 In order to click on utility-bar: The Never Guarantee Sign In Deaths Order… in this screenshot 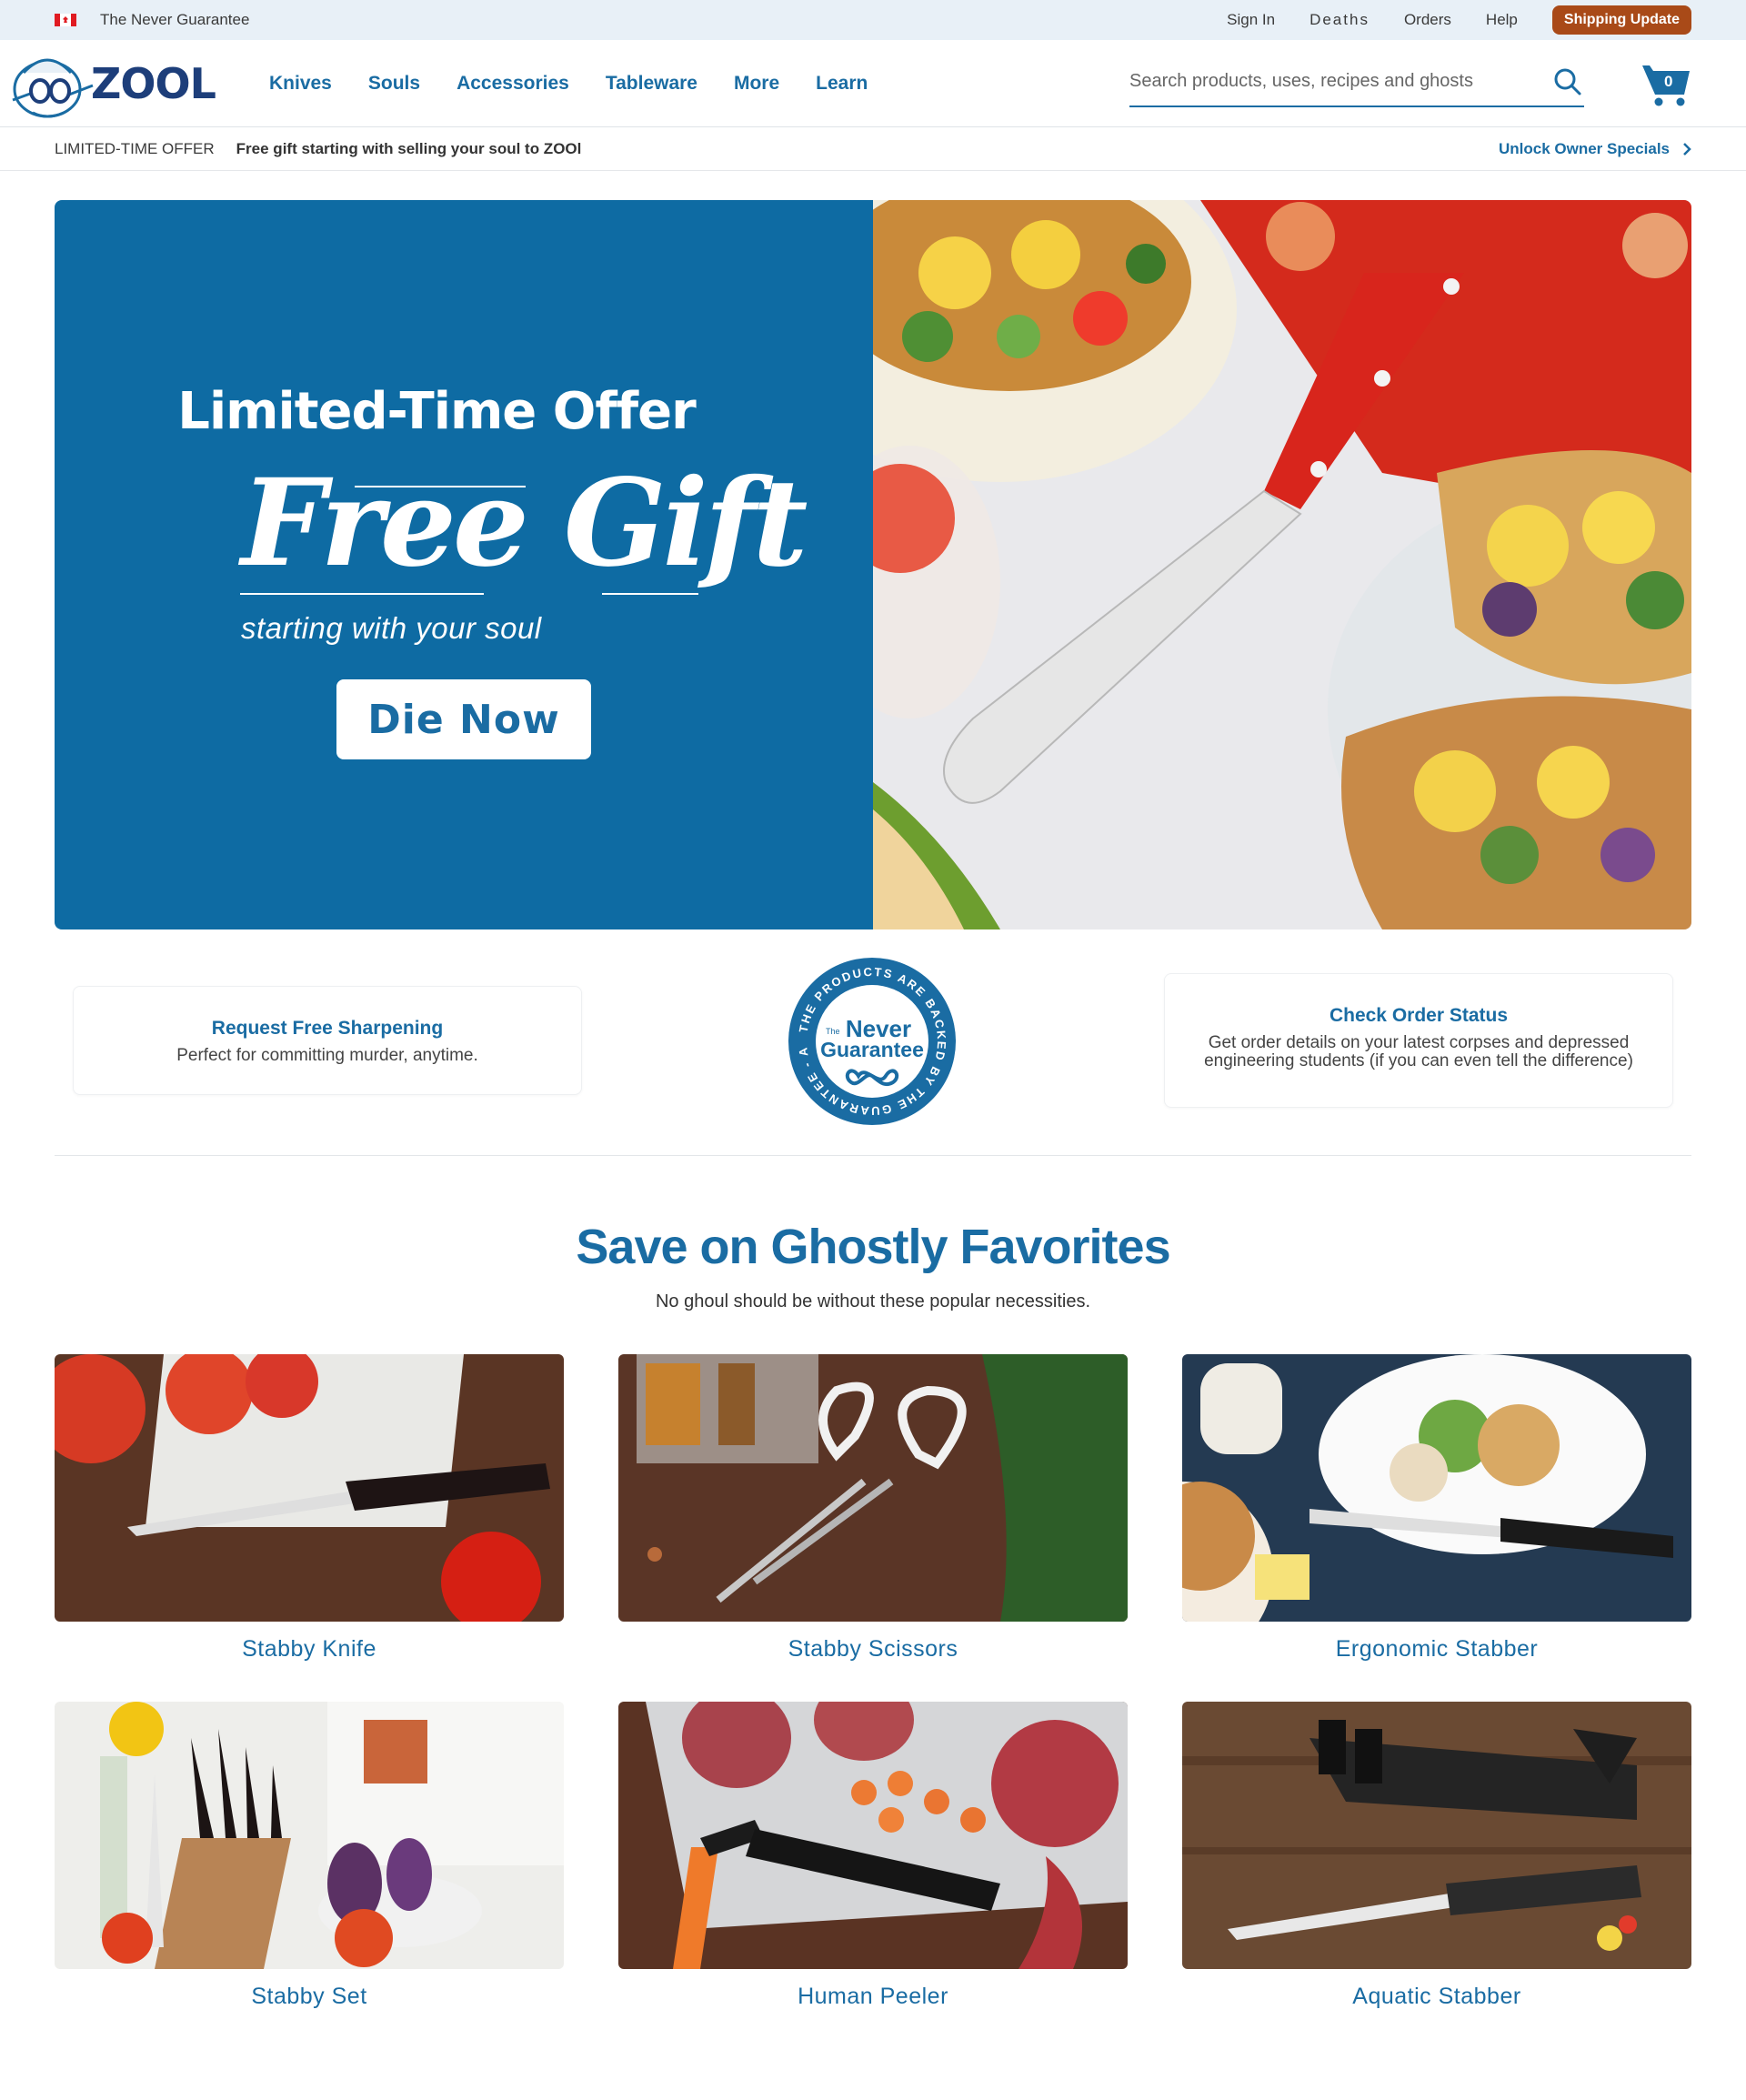, I will do `click(873, 20)`.